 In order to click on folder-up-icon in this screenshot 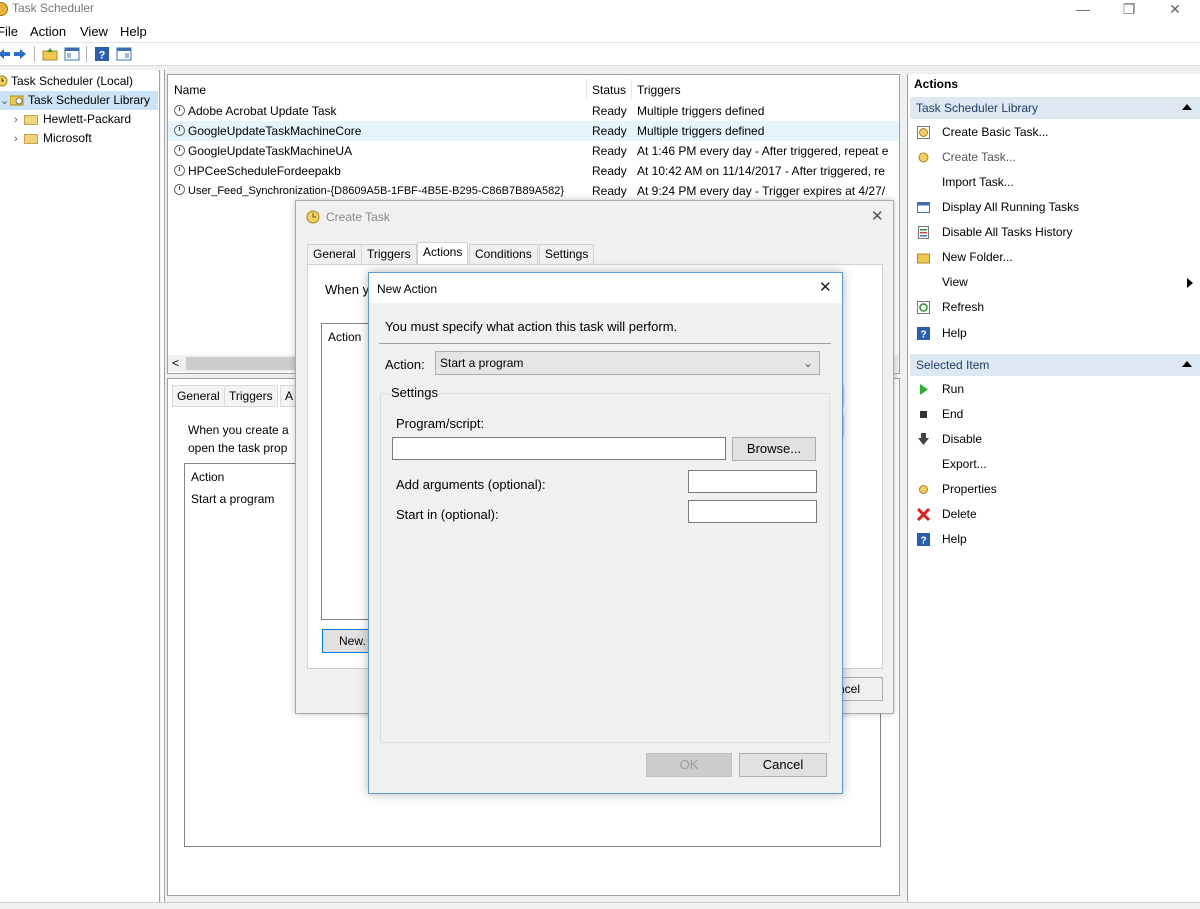, I will do `click(50, 54)`.